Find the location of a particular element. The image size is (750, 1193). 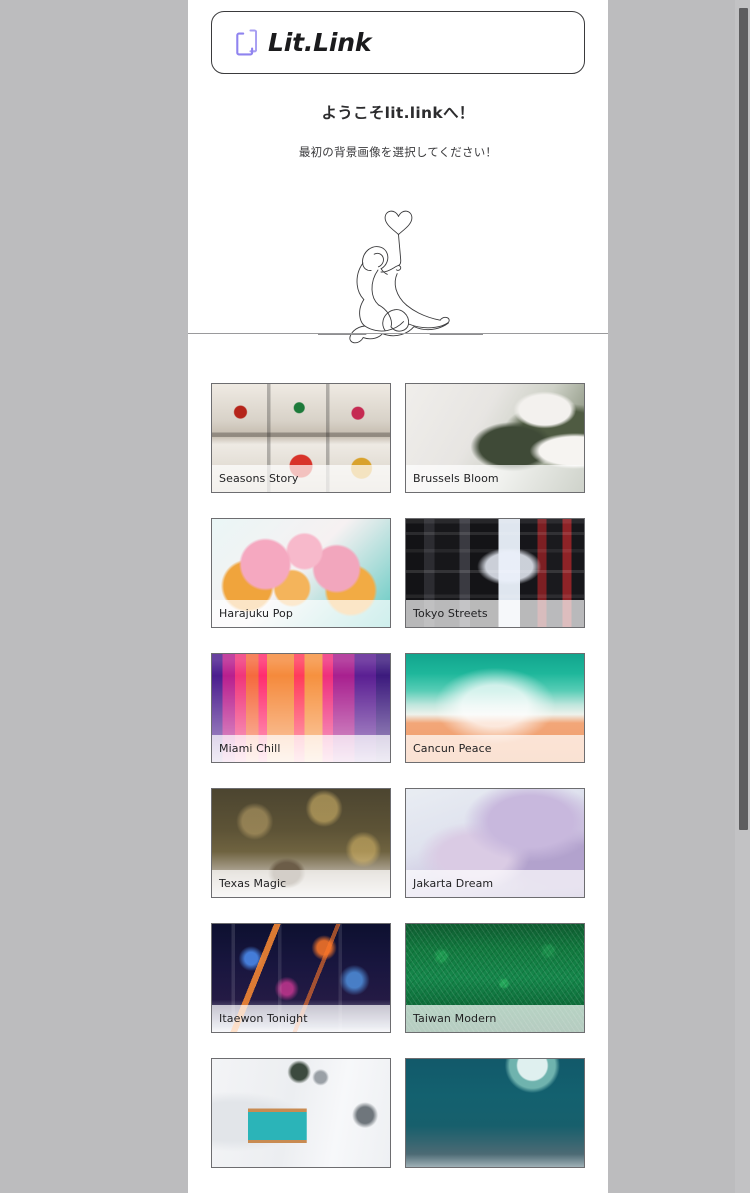

background-card: Taiwan Modern is located at coordinates (495, 978).